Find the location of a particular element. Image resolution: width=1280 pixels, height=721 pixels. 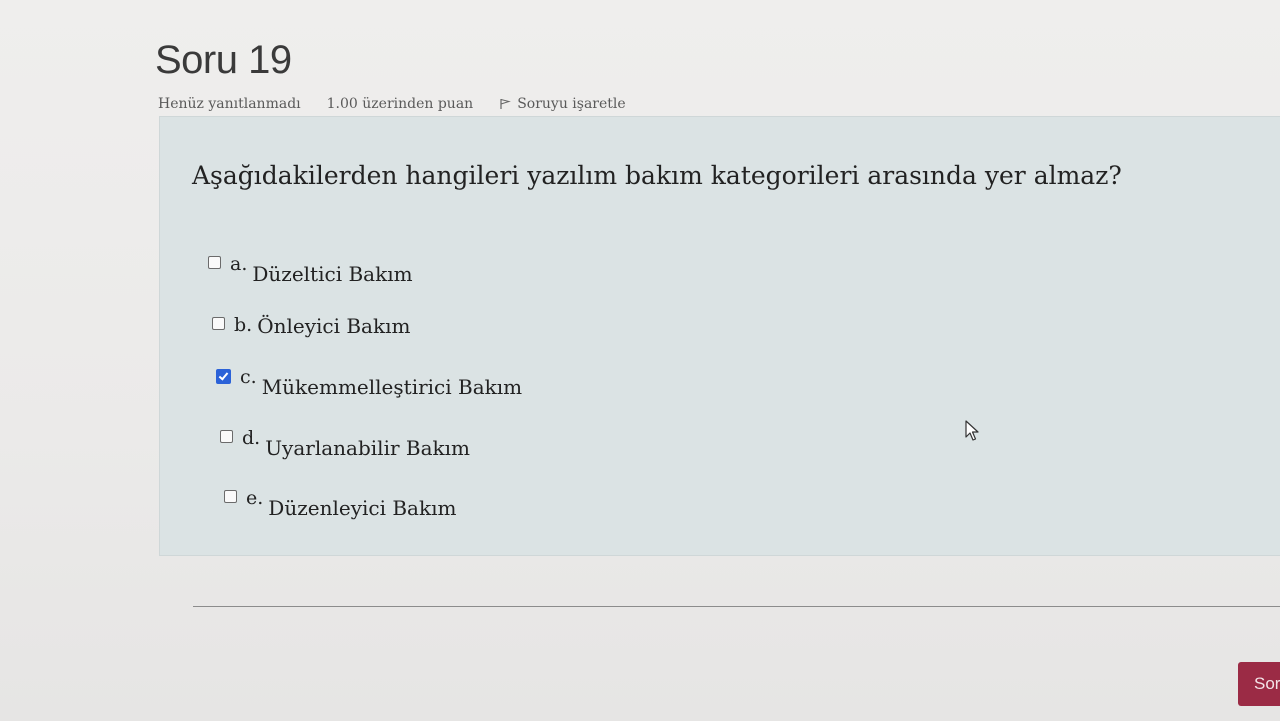

answer-option-b: b. Önleyici Bakım is located at coordinates (311, 326).